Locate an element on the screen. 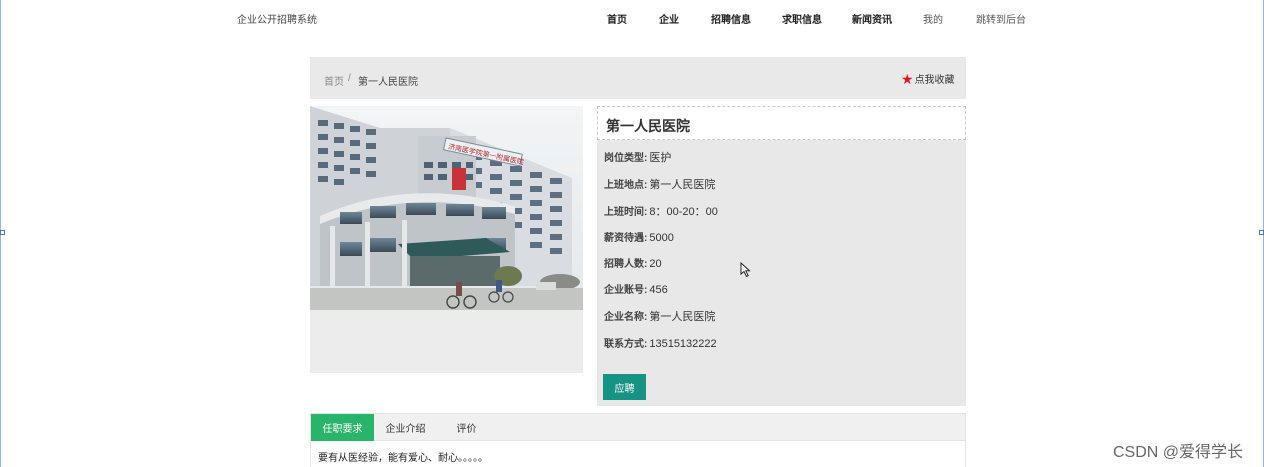 This screenshot has width=1264, height=467. field-company-account: 企业账号: 456 is located at coordinates (636, 288).